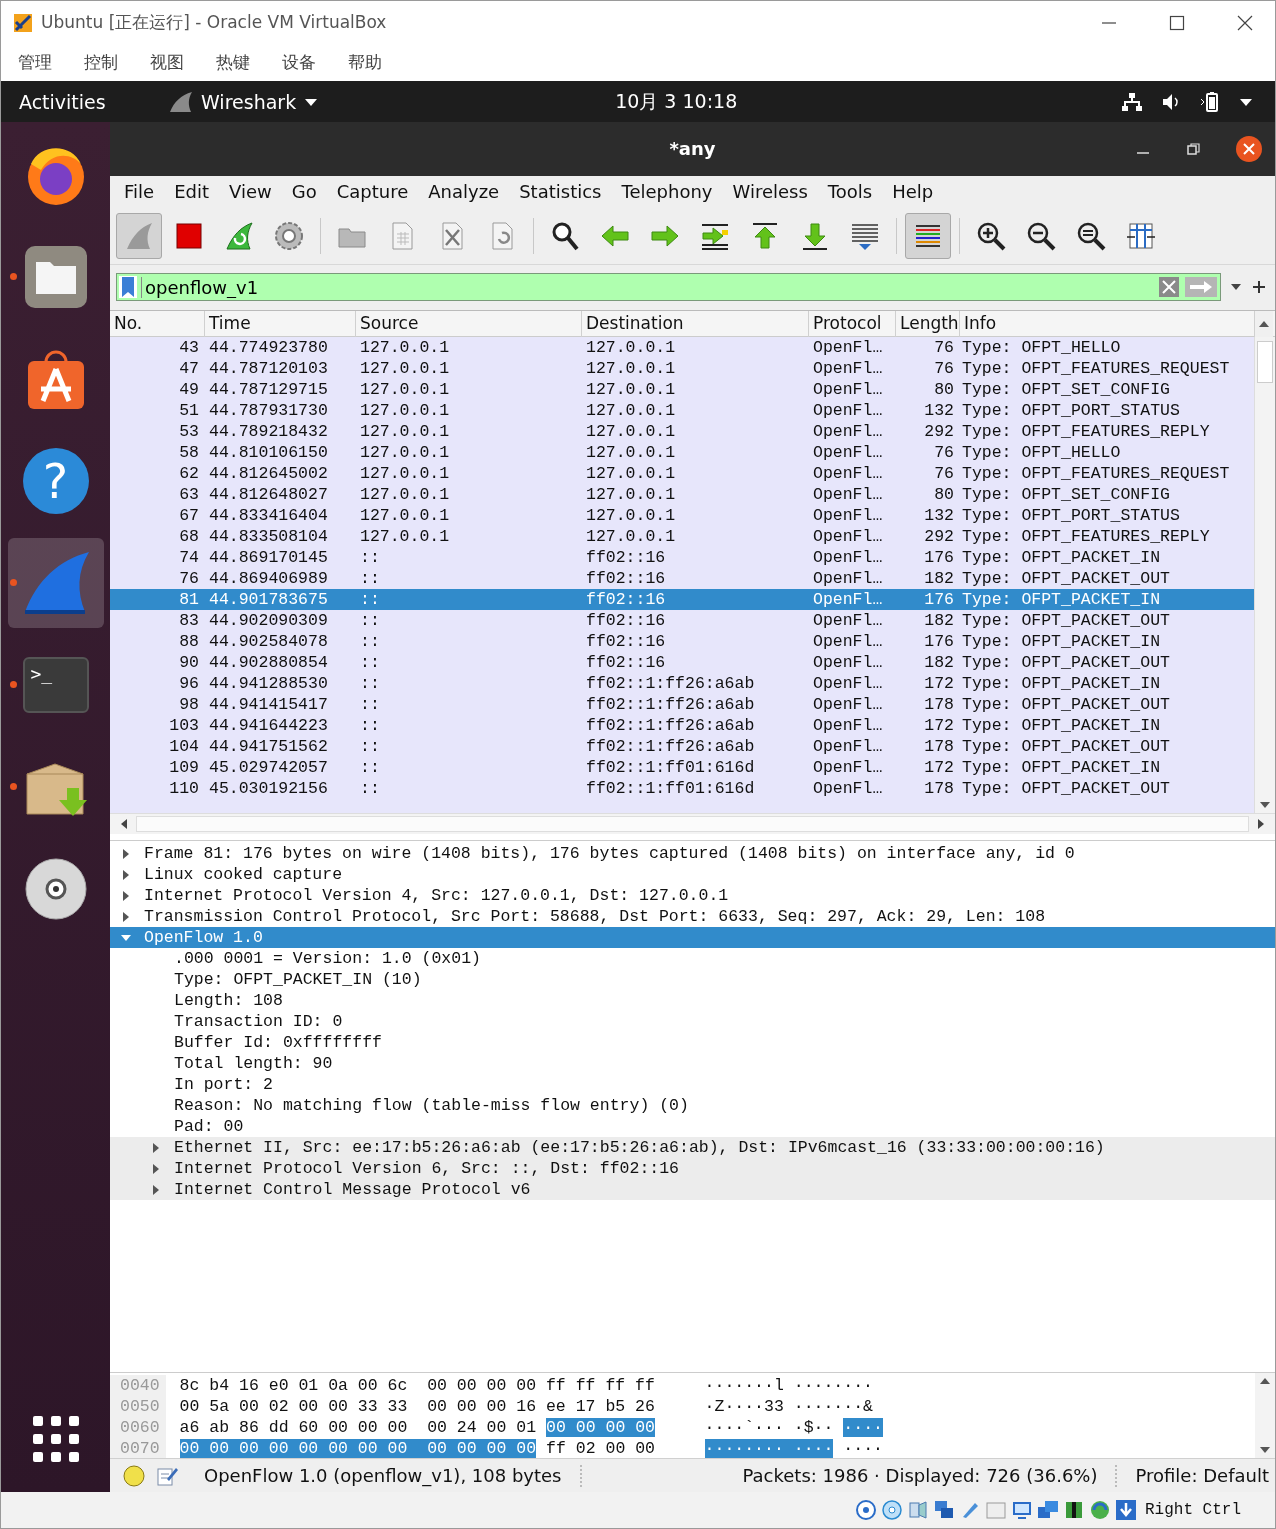 This screenshot has width=1276, height=1529. I want to click on tree-item: Reason: No matching flow (table-miss flow entry) (0), so click(692, 1106).